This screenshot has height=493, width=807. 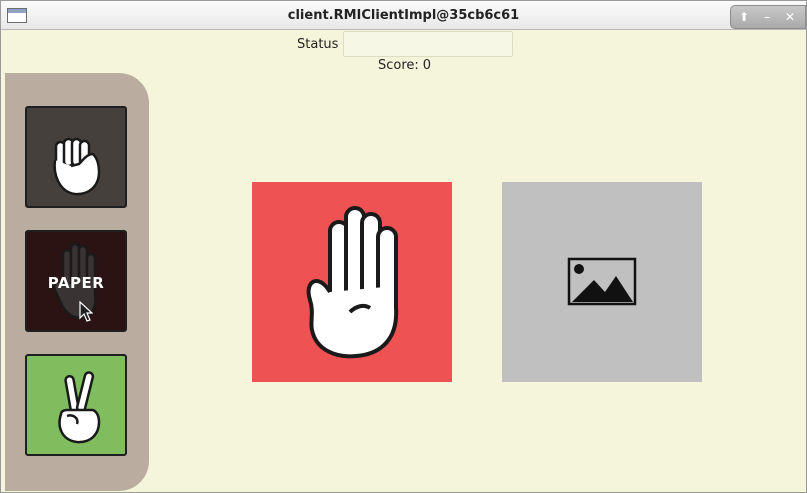 I want to click on score-display: Score: 0, so click(x=404, y=65).